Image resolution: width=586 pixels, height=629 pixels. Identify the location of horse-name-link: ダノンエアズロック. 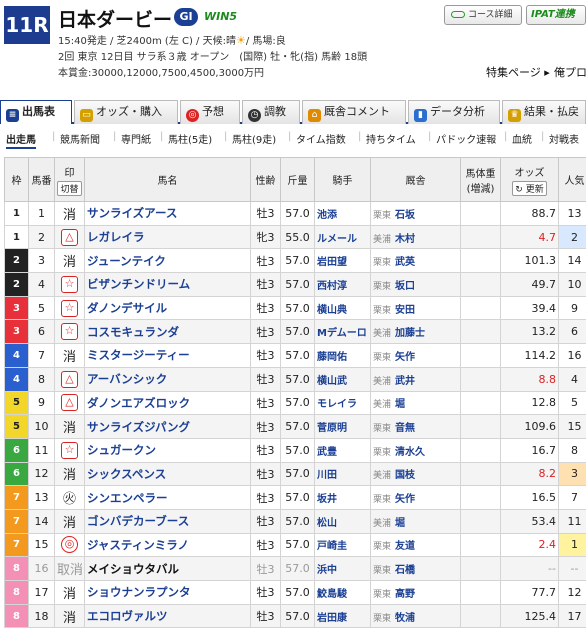
(138, 403).